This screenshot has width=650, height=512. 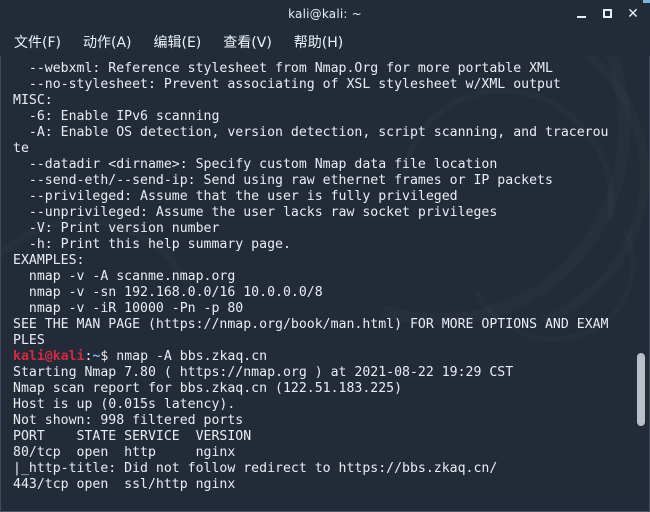 I want to click on terminal-line: nmap -v -A scanme.nmap.org, so click(x=124, y=276).